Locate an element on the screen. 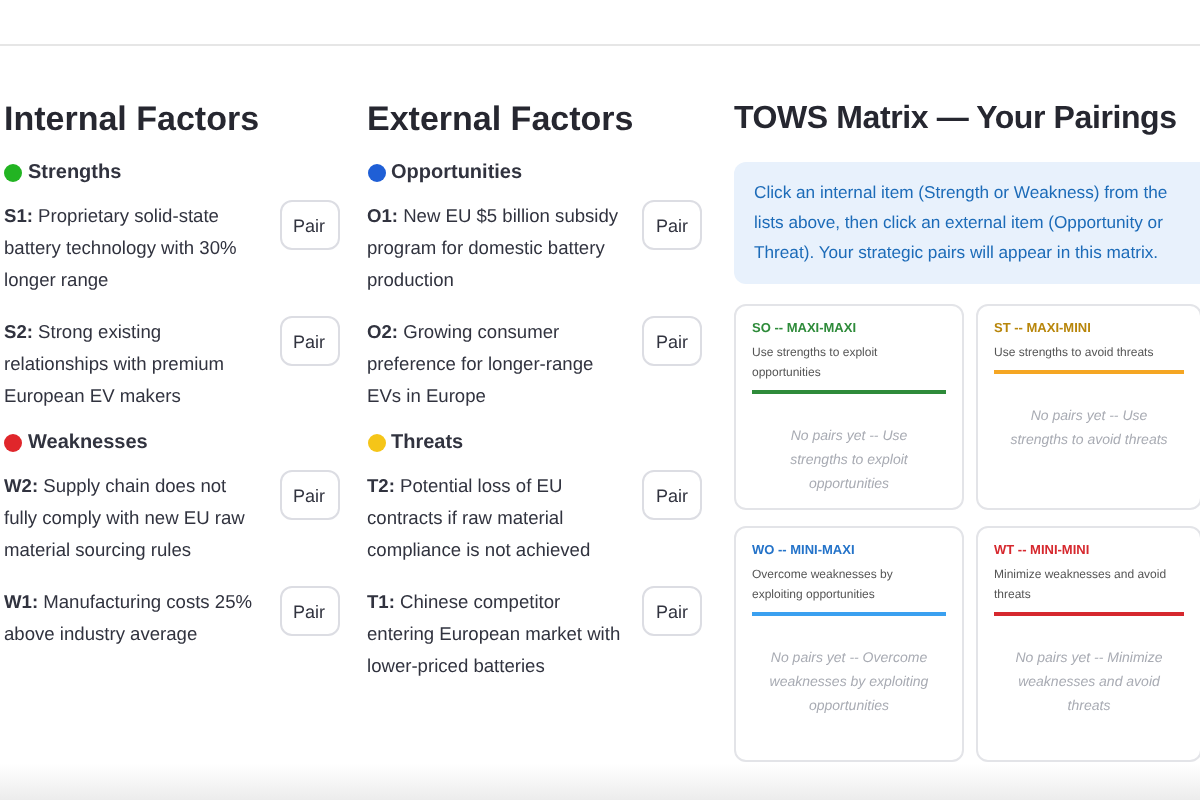 The width and height of the screenshot is (1200, 800). factor-text: O1: New EU $5 billion subsidy program for domestic battery production is located at coordinates (494, 249).